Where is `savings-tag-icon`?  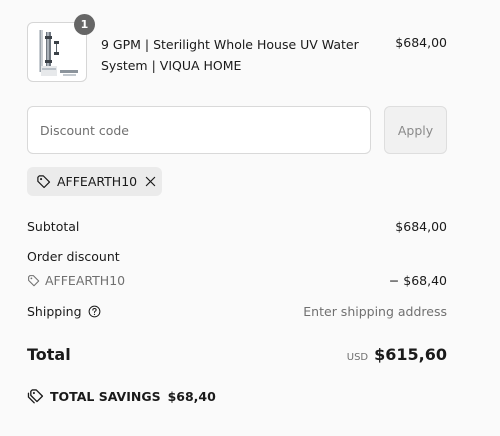 savings-tag-icon is located at coordinates (35, 396).